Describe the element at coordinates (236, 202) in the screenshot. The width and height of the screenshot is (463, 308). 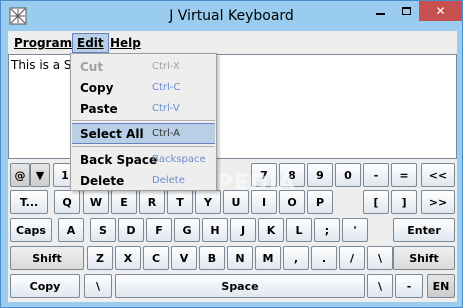
I see `key-u: U` at that location.